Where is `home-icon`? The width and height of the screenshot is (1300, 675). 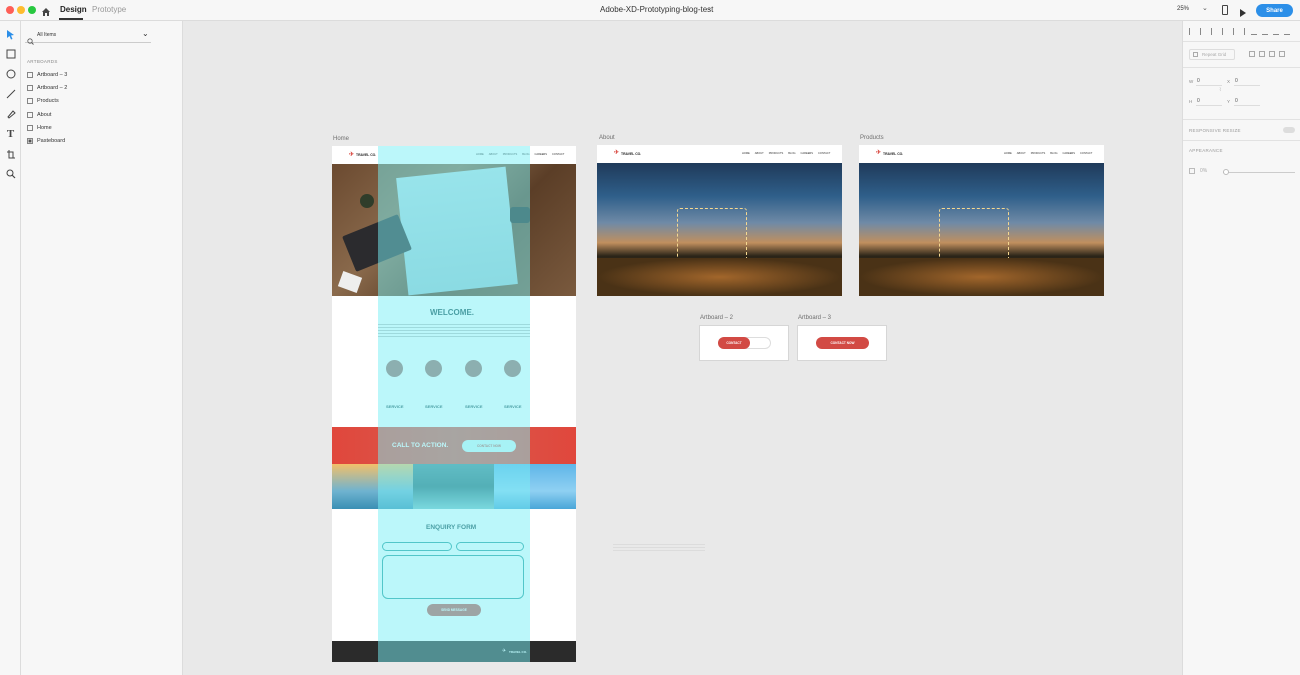
home-icon is located at coordinates (46, 10).